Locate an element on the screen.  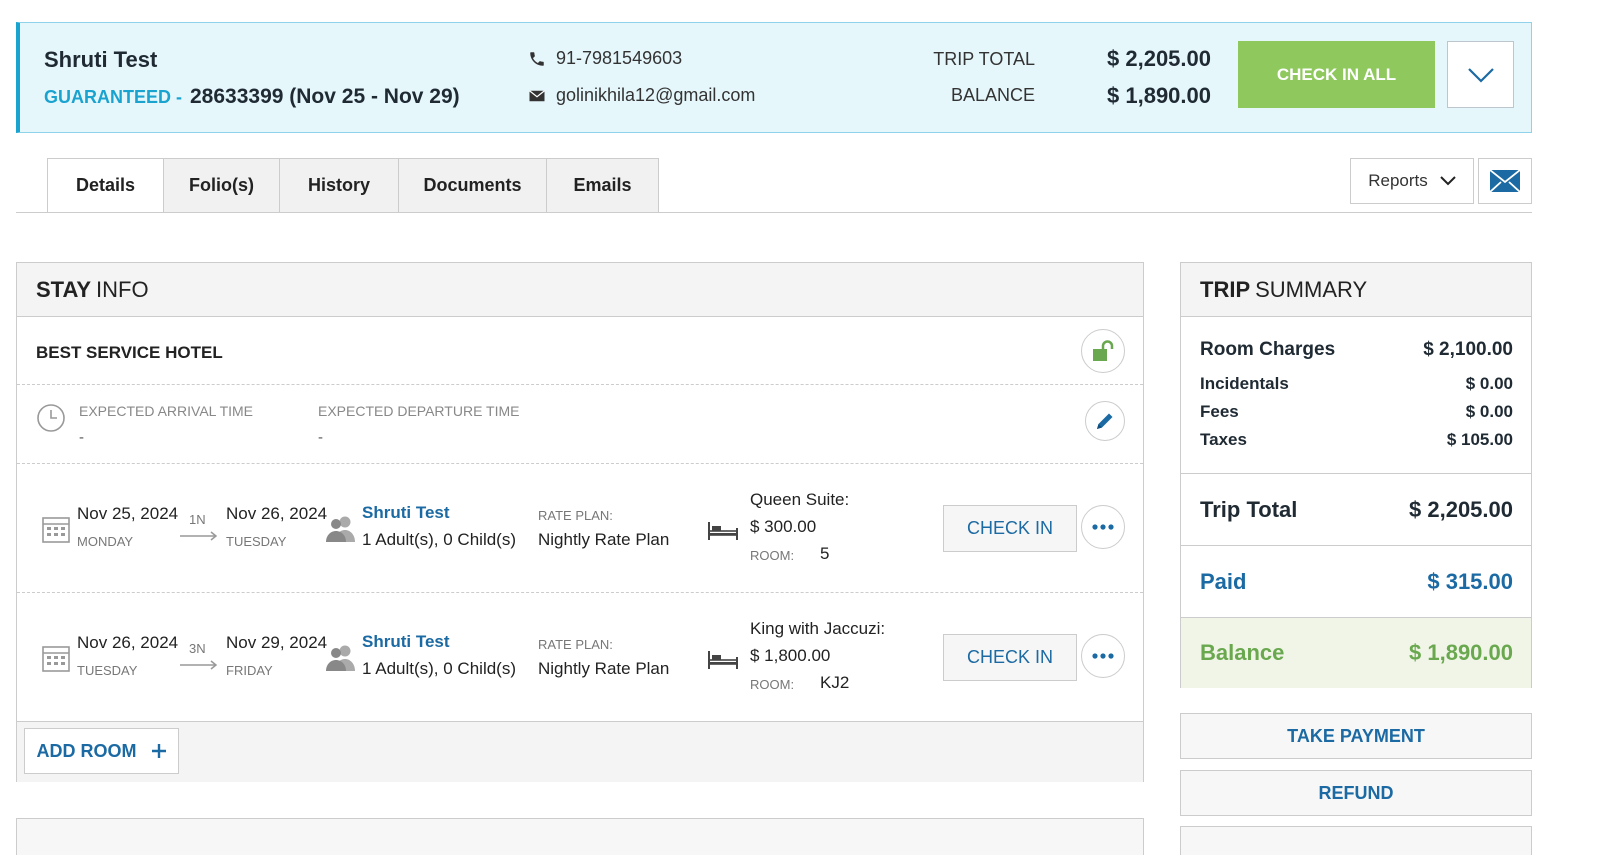
phone-contact: 91-7981549603 is located at coordinates (605, 58).